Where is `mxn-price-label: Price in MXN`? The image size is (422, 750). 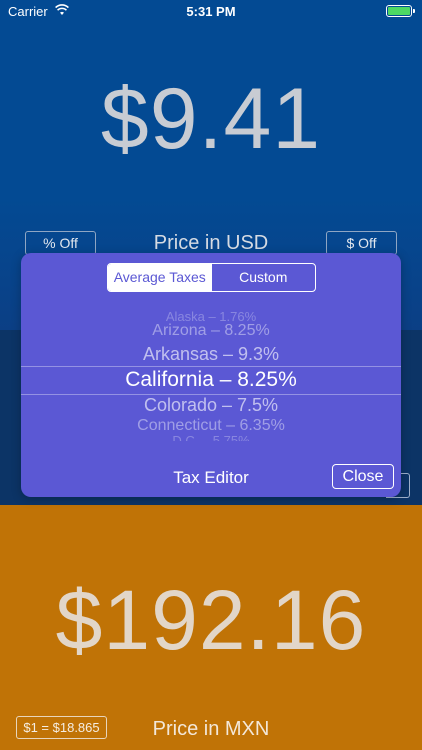
mxn-price-label: Price in MXN is located at coordinates (211, 729).